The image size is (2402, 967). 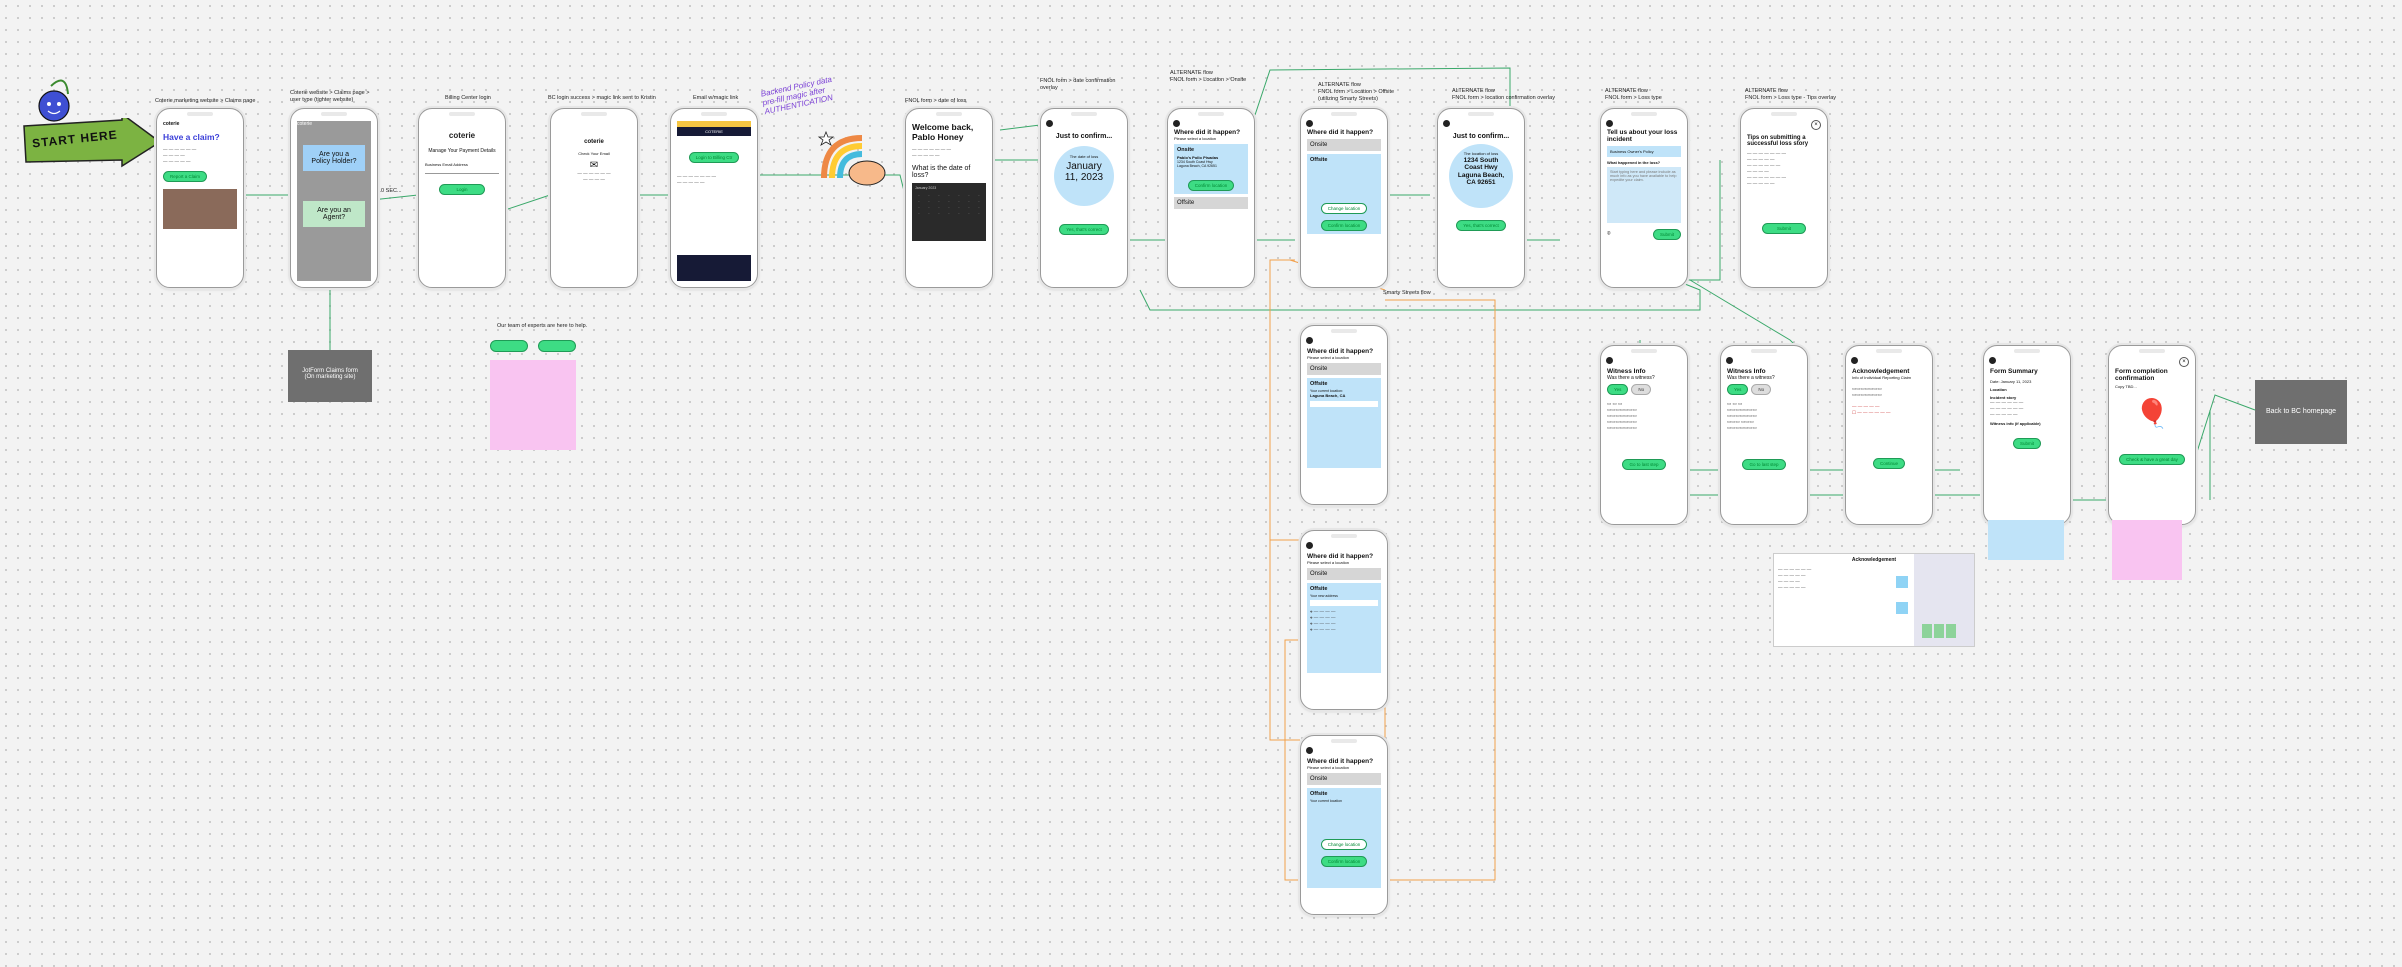 I want to click on people-photo, so click(x=200, y=208).